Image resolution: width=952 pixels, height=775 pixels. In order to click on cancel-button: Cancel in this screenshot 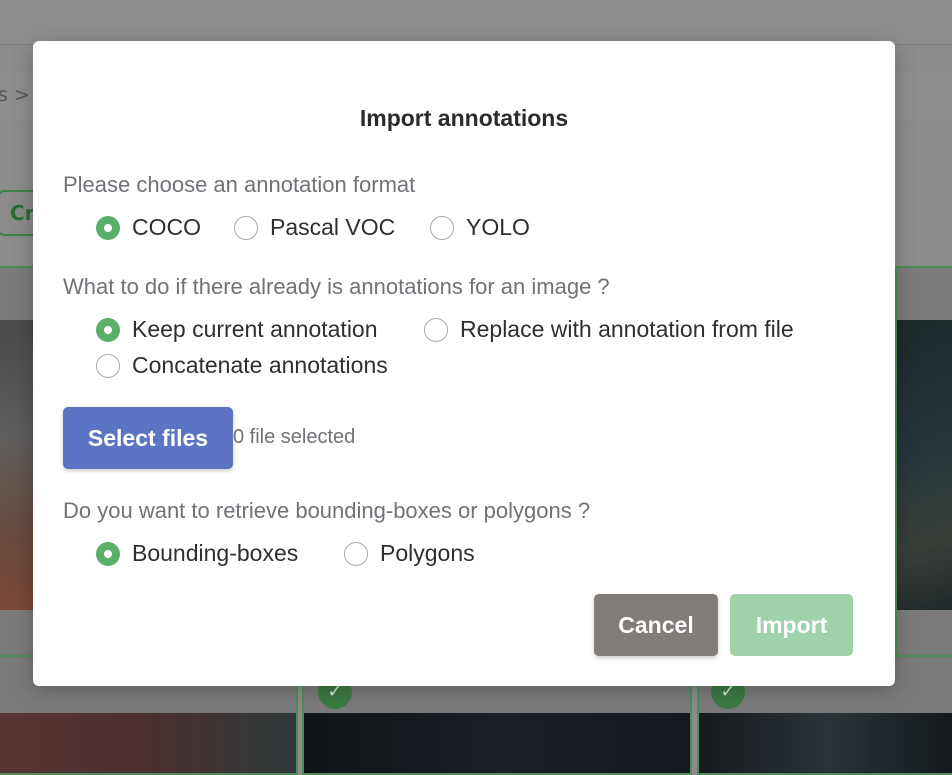, I will do `click(656, 625)`.